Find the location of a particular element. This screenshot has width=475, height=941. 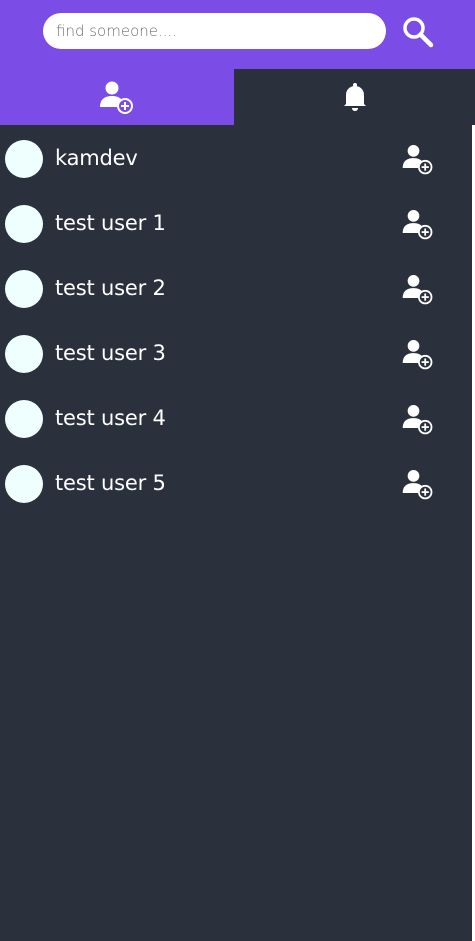

list-item: test user 3 is located at coordinates (236, 352).